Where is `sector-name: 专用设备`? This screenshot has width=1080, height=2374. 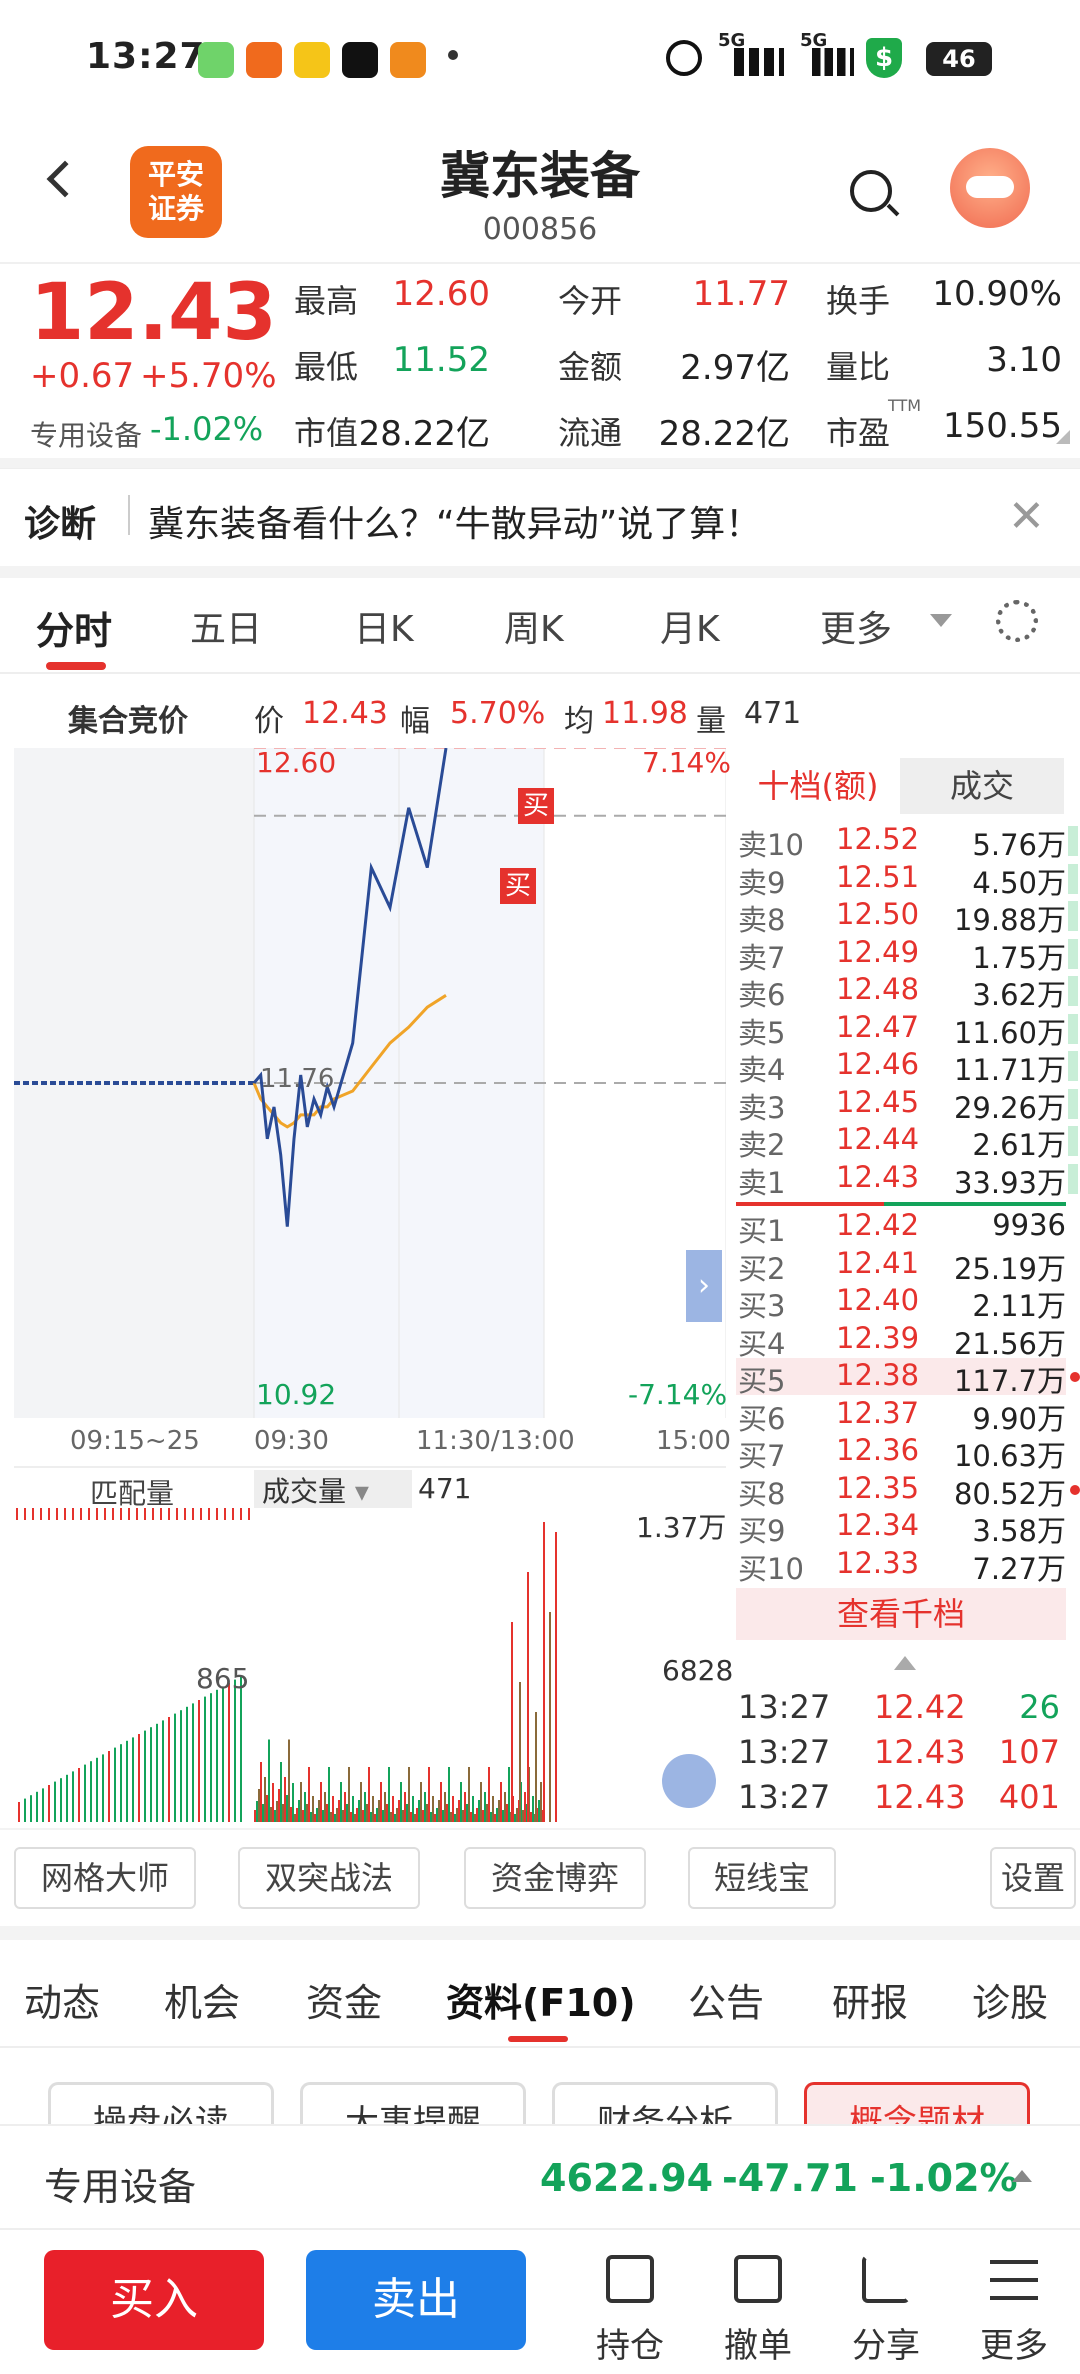
sector-name: 专用设备 is located at coordinates (86, 434).